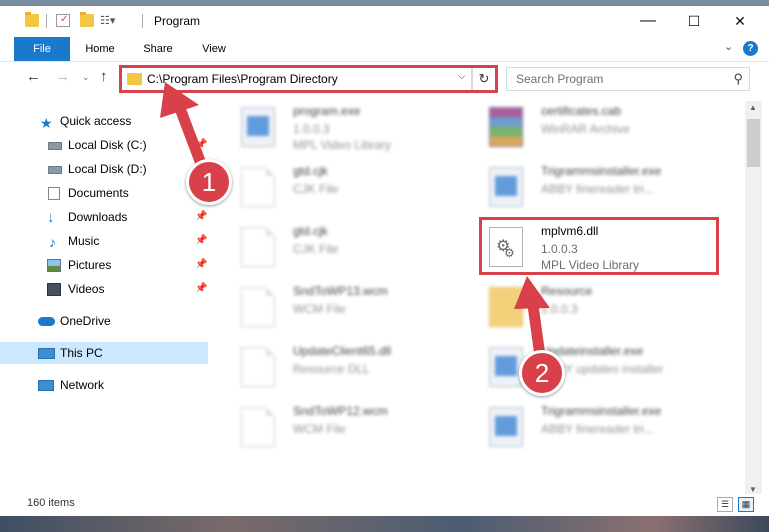  What do you see at coordinates (209, 182) in the screenshot?
I see `step-badge-1: 1` at bounding box center [209, 182].